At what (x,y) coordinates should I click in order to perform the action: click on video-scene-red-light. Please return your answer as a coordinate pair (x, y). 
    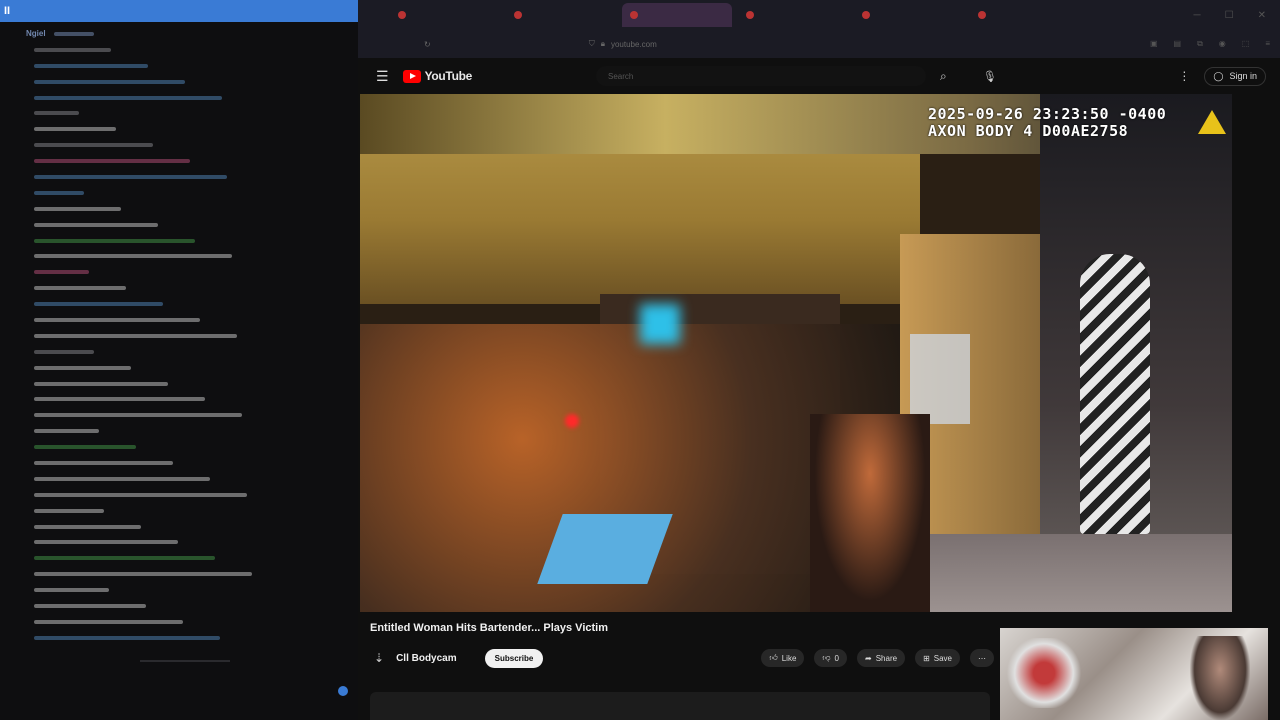
    Looking at the image, I should click on (572, 421).